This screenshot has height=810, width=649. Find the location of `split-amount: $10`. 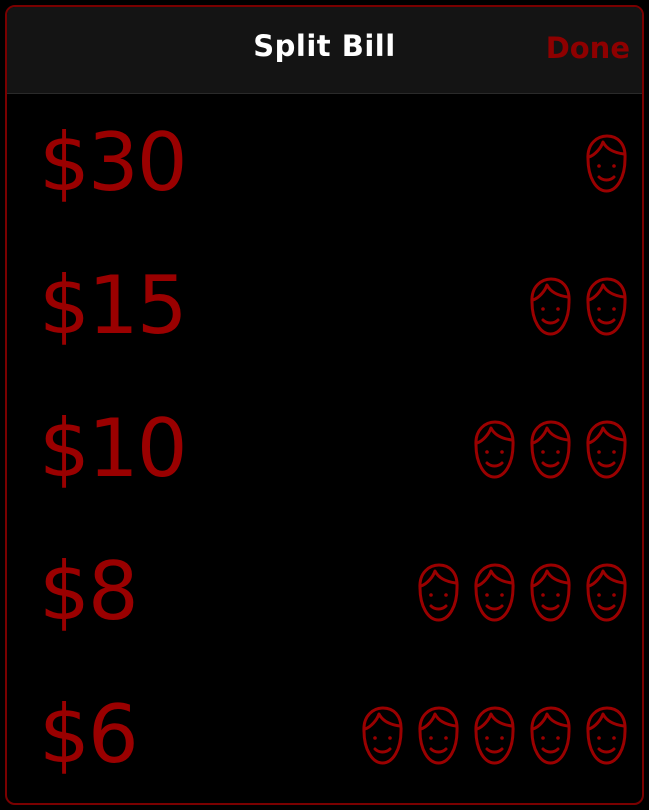

split-amount: $10 is located at coordinates (113, 448).